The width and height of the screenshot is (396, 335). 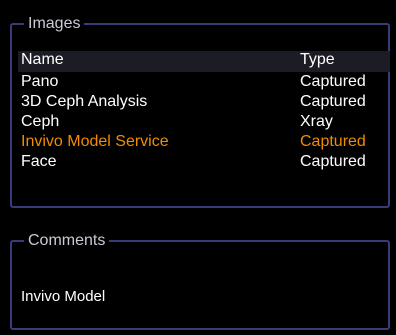 What do you see at coordinates (204, 82) in the screenshot?
I see `image-row-pano: Pano Captured` at bounding box center [204, 82].